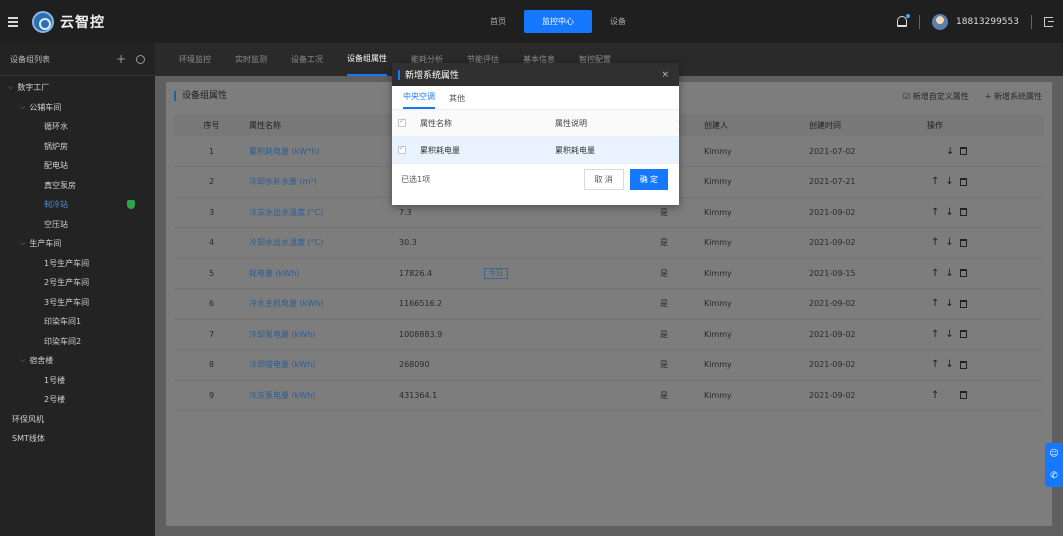 The width and height of the screenshot is (1063, 536). Describe the element at coordinates (77, 400) in the screenshot. I see `sidebar-item: 2号楼` at that location.